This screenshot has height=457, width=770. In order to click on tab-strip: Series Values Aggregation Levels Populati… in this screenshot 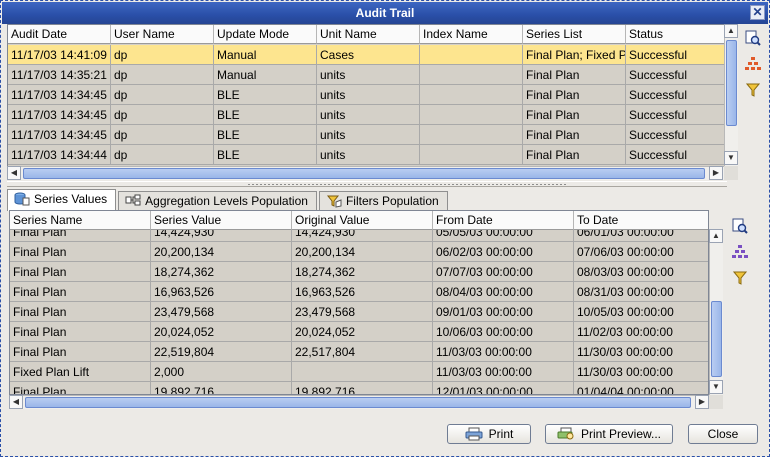, I will do `click(228, 200)`.